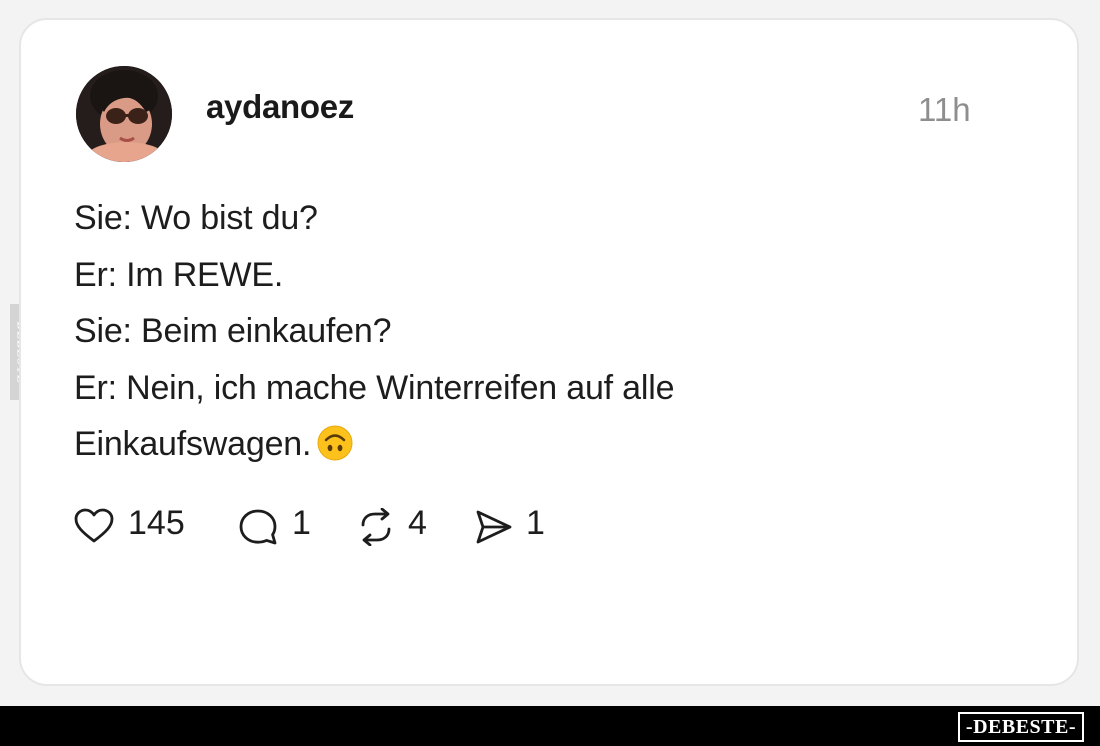 The image size is (1100, 746). I want to click on post-line: Sie: Beim einkaufen?, so click(233, 331).